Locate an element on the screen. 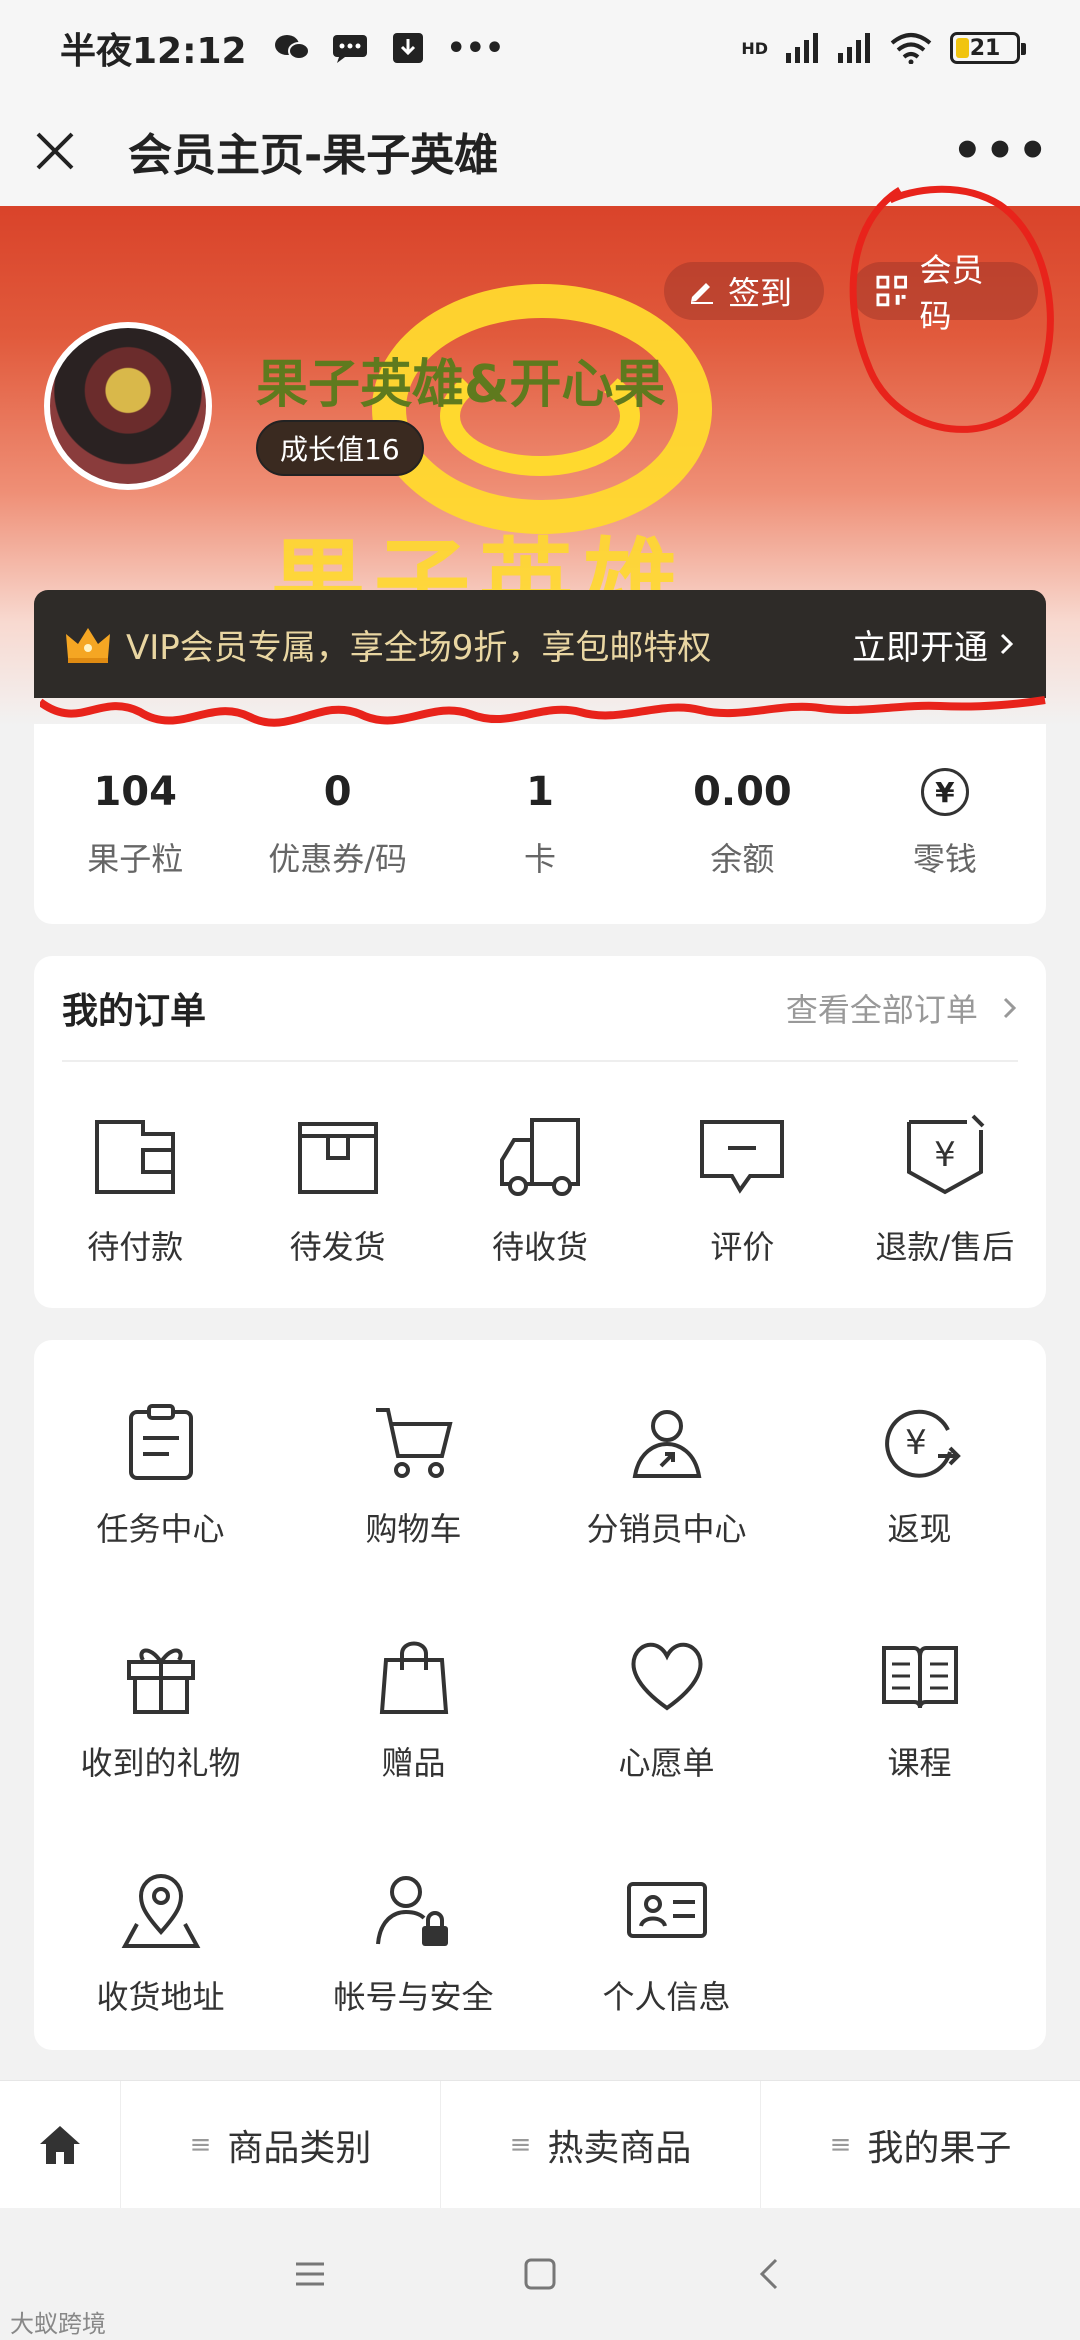 The image size is (1080, 2340). service-label: 返现 is located at coordinates (919, 1529).